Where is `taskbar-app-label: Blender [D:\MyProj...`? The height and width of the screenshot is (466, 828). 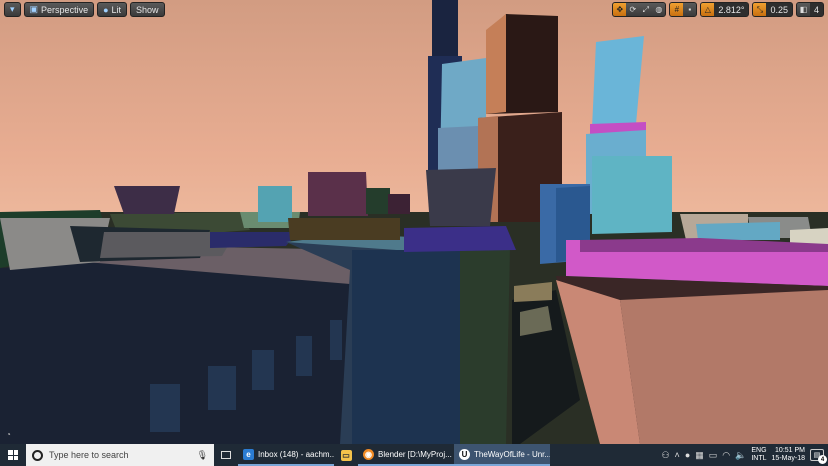 taskbar-app-label: Blender [D:\MyProj... is located at coordinates (415, 454).